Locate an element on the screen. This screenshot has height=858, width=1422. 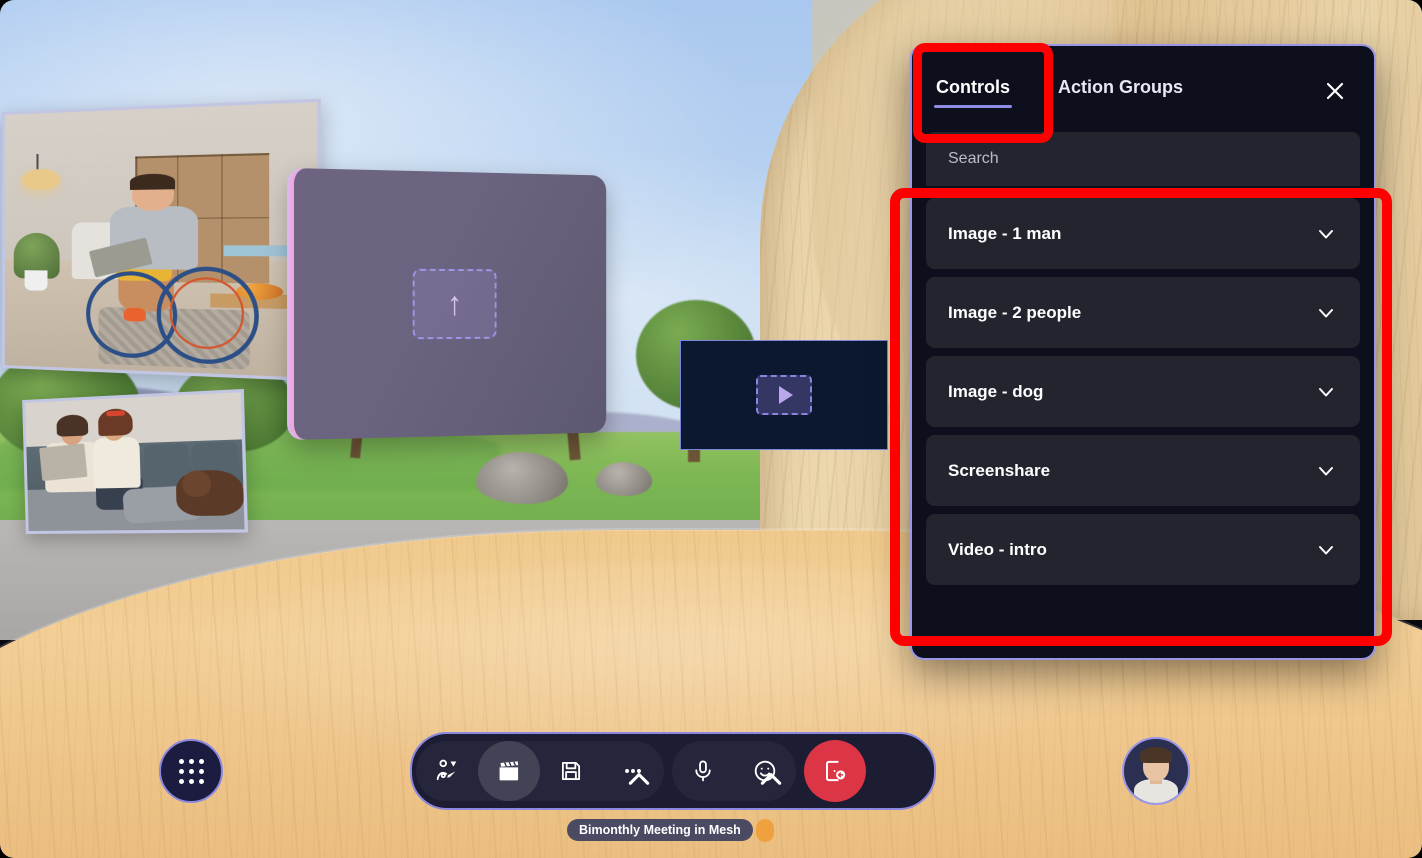
meeting-toolbar is located at coordinates (673, 771).